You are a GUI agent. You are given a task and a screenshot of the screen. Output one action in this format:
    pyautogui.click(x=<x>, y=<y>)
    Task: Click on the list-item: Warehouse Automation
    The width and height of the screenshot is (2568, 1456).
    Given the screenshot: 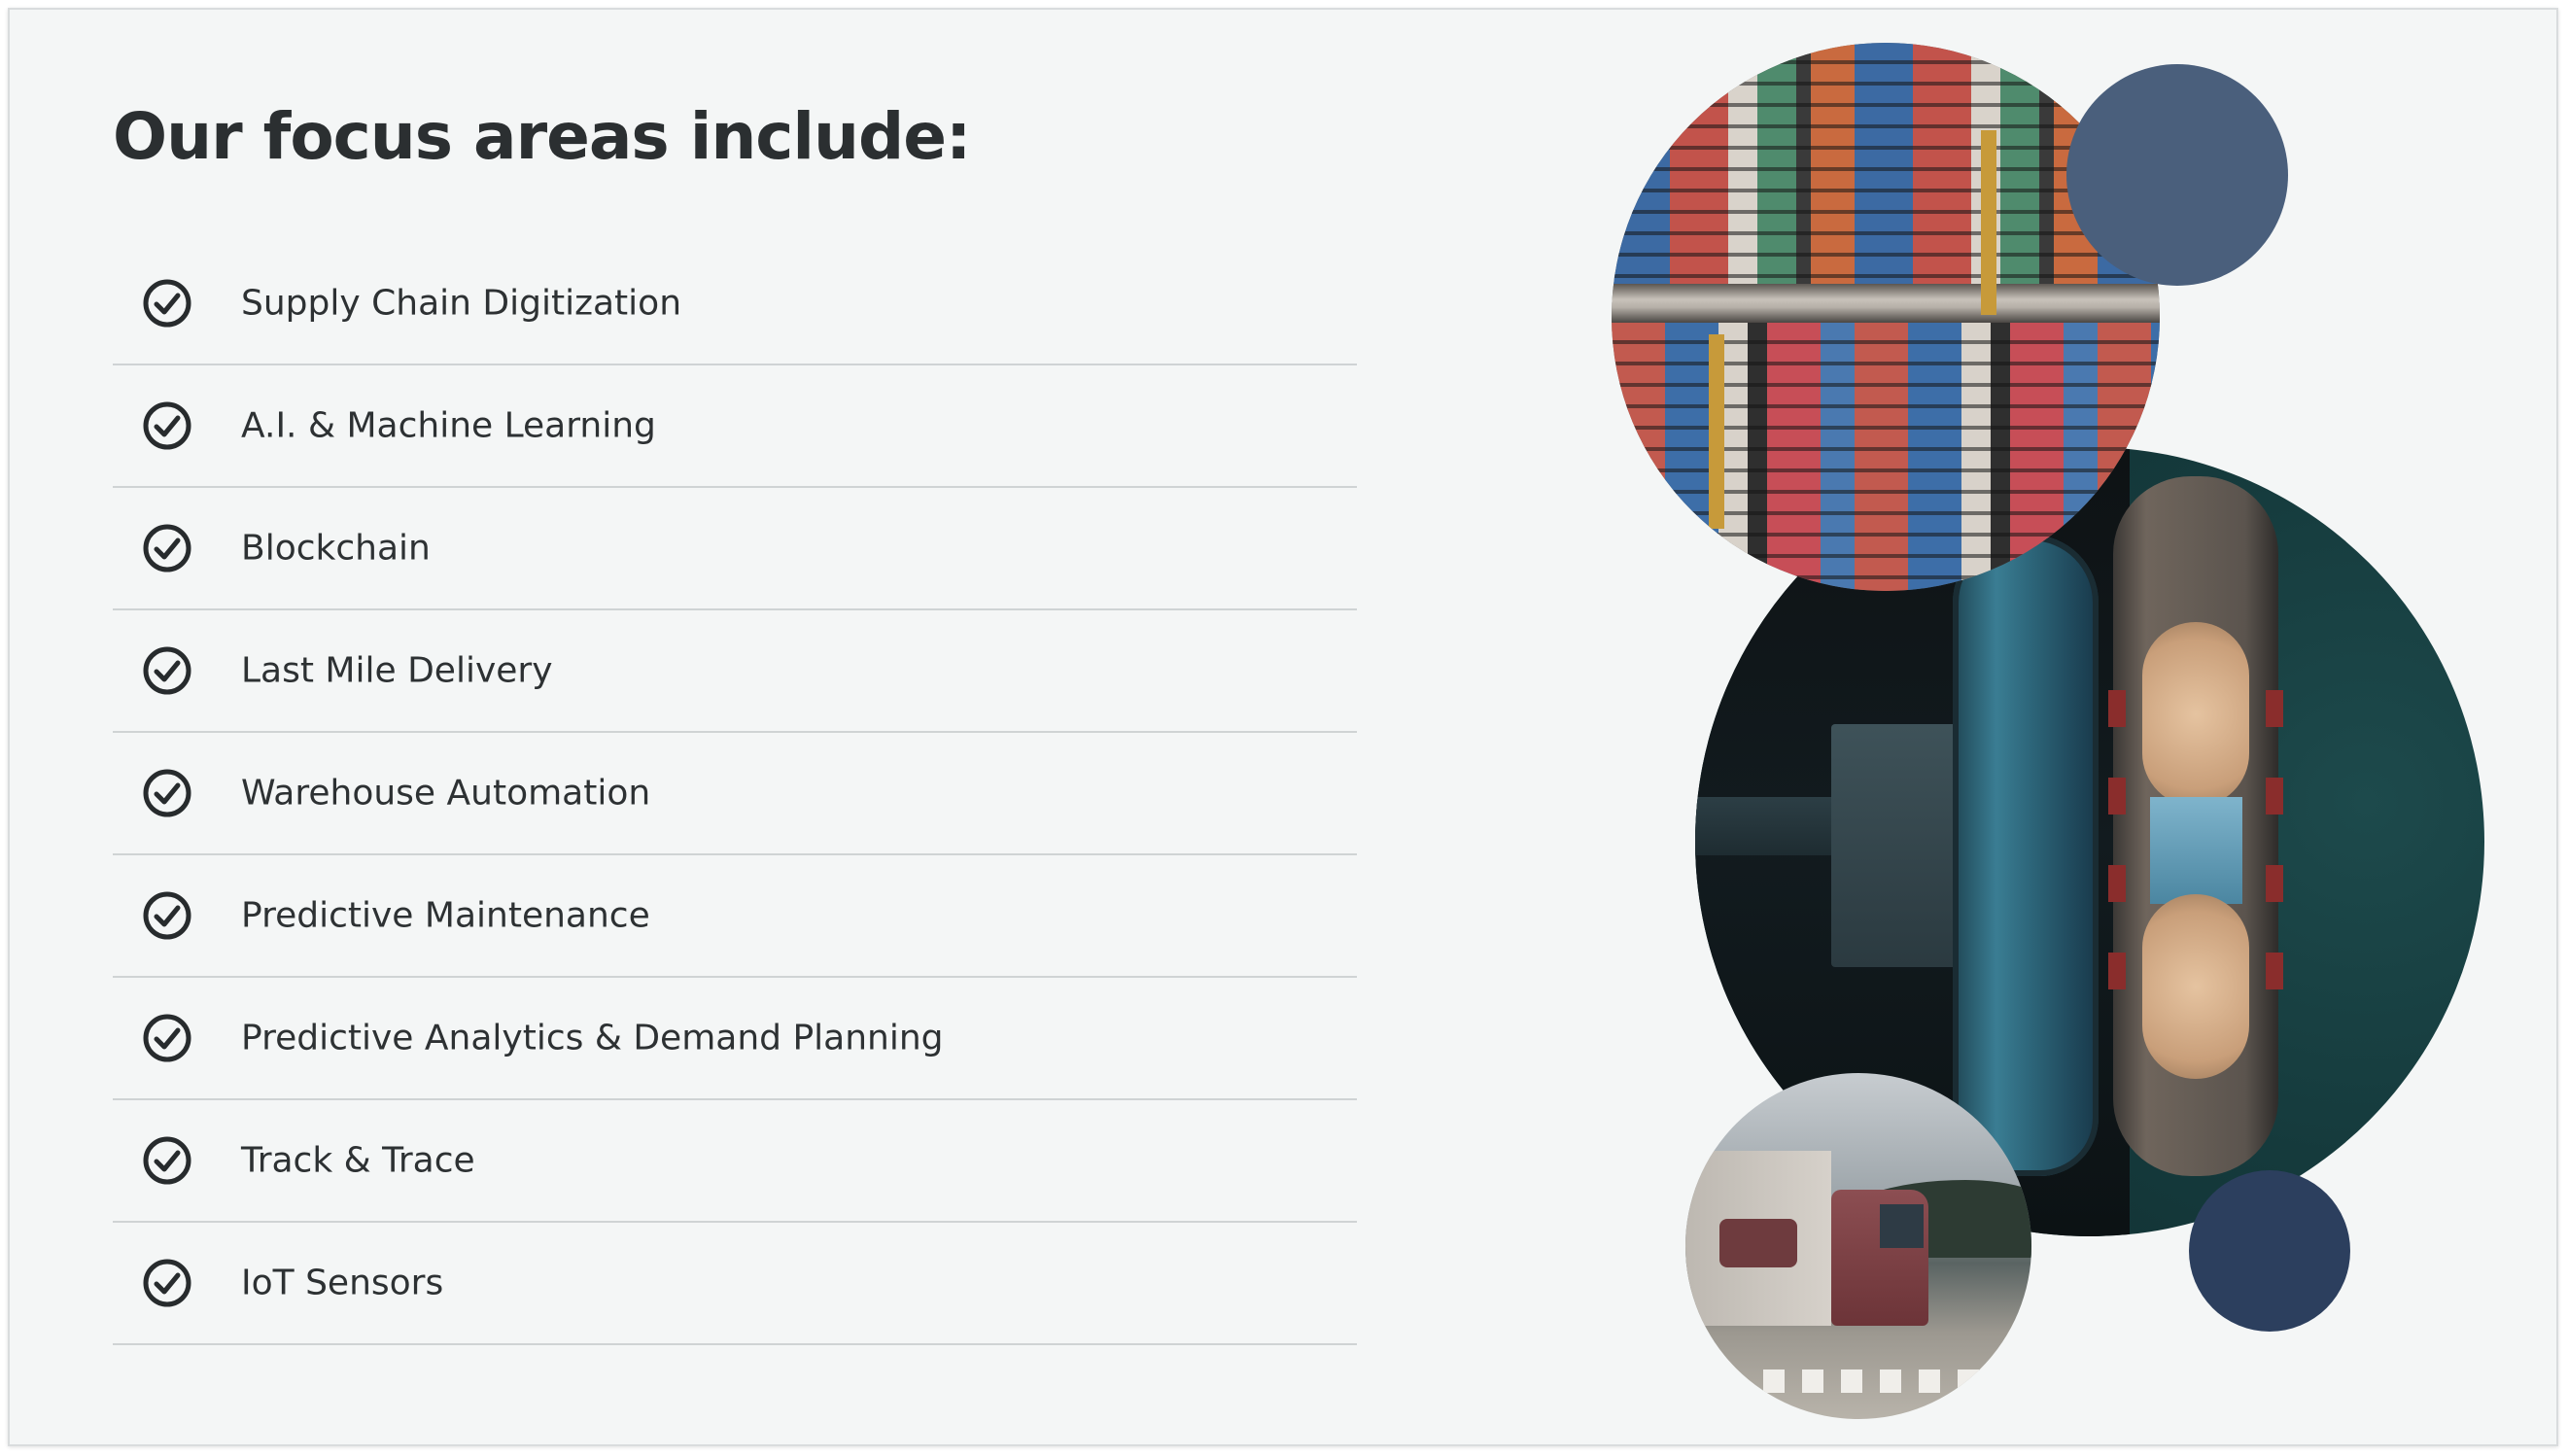 What is the action you would take?
    pyautogui.click(x=735, y=794)
    